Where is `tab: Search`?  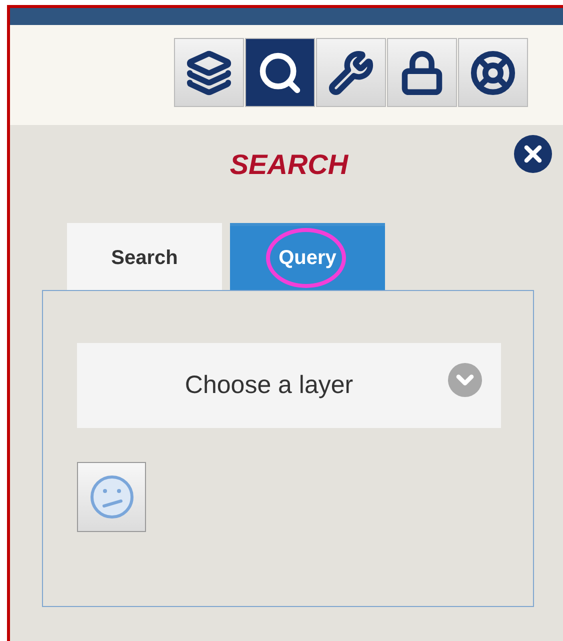 tab: Search is located at coordinates (144, 256).